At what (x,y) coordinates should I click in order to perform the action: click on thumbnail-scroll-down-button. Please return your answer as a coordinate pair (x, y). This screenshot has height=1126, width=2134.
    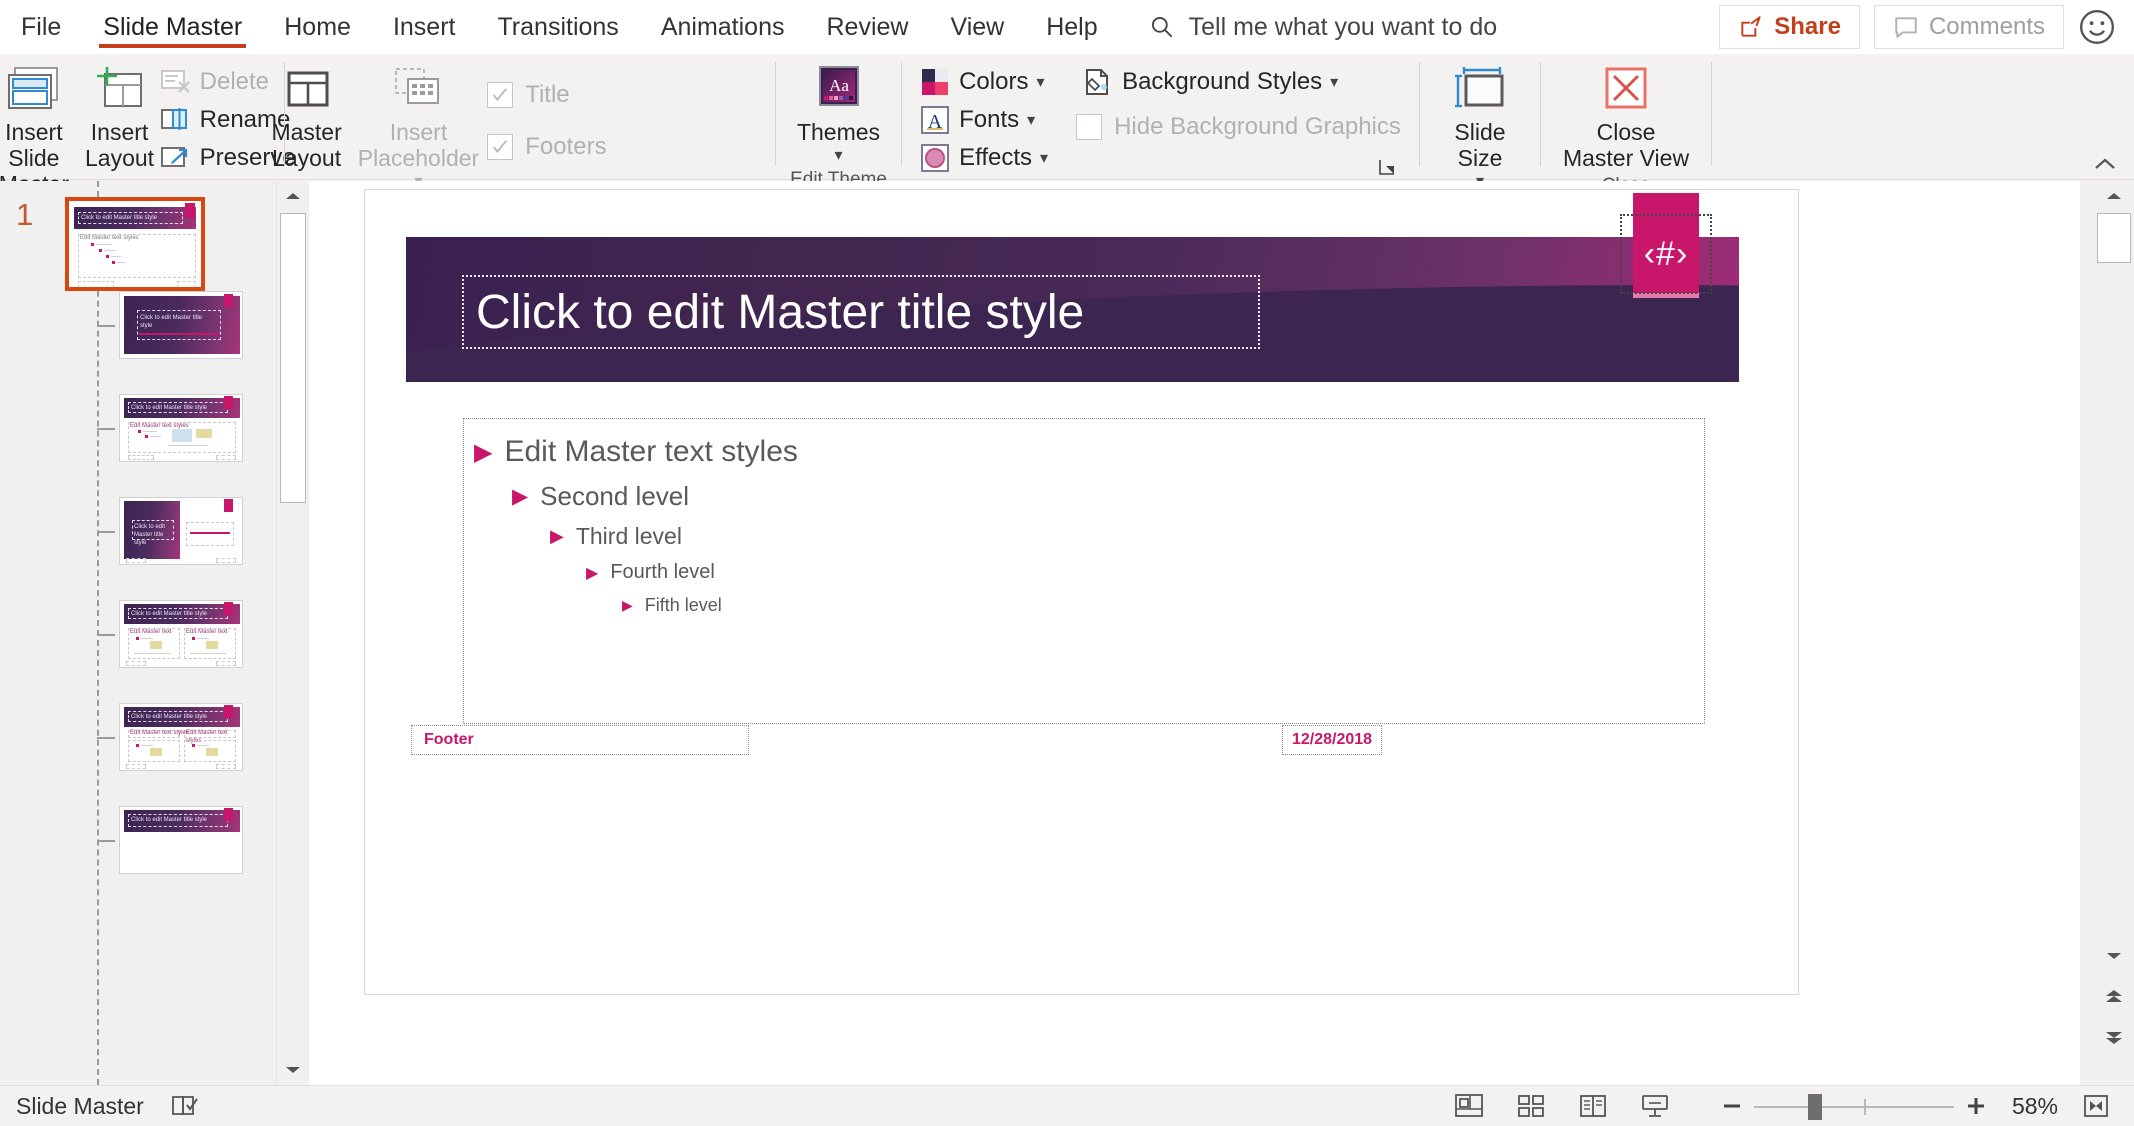
    Looking at the image, I should click on (293, 1070).